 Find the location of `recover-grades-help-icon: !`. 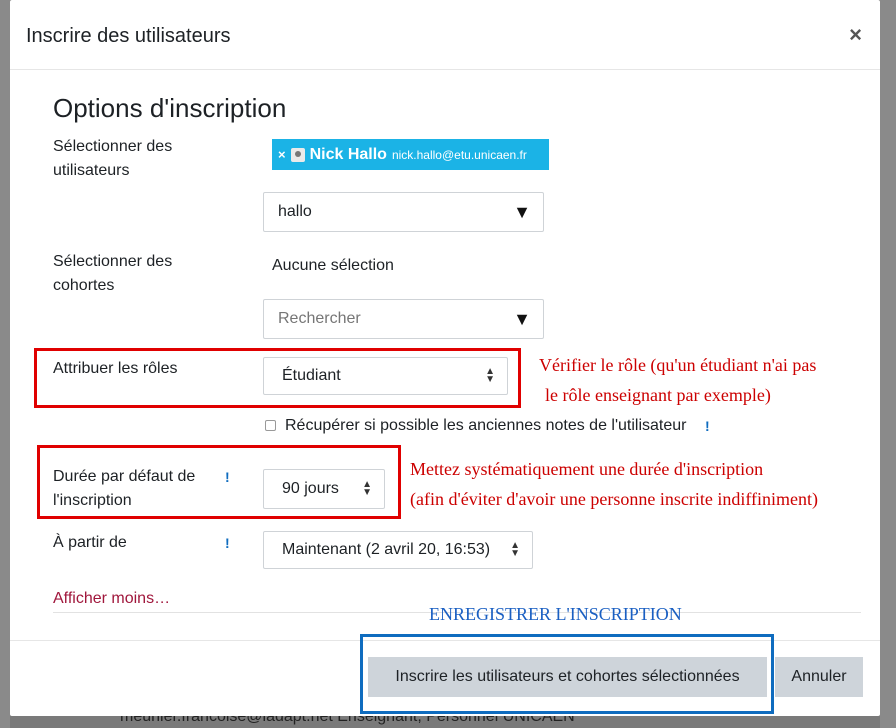

recover-grades-help-icon: ! is located at coordinates (707, 426).